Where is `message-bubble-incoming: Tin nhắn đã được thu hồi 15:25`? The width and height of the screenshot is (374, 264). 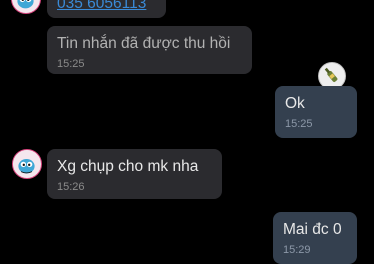
message-bubble-incoming: Tin nhắn đã được thu hồi 15:25 is located at coordinates (149, 50).